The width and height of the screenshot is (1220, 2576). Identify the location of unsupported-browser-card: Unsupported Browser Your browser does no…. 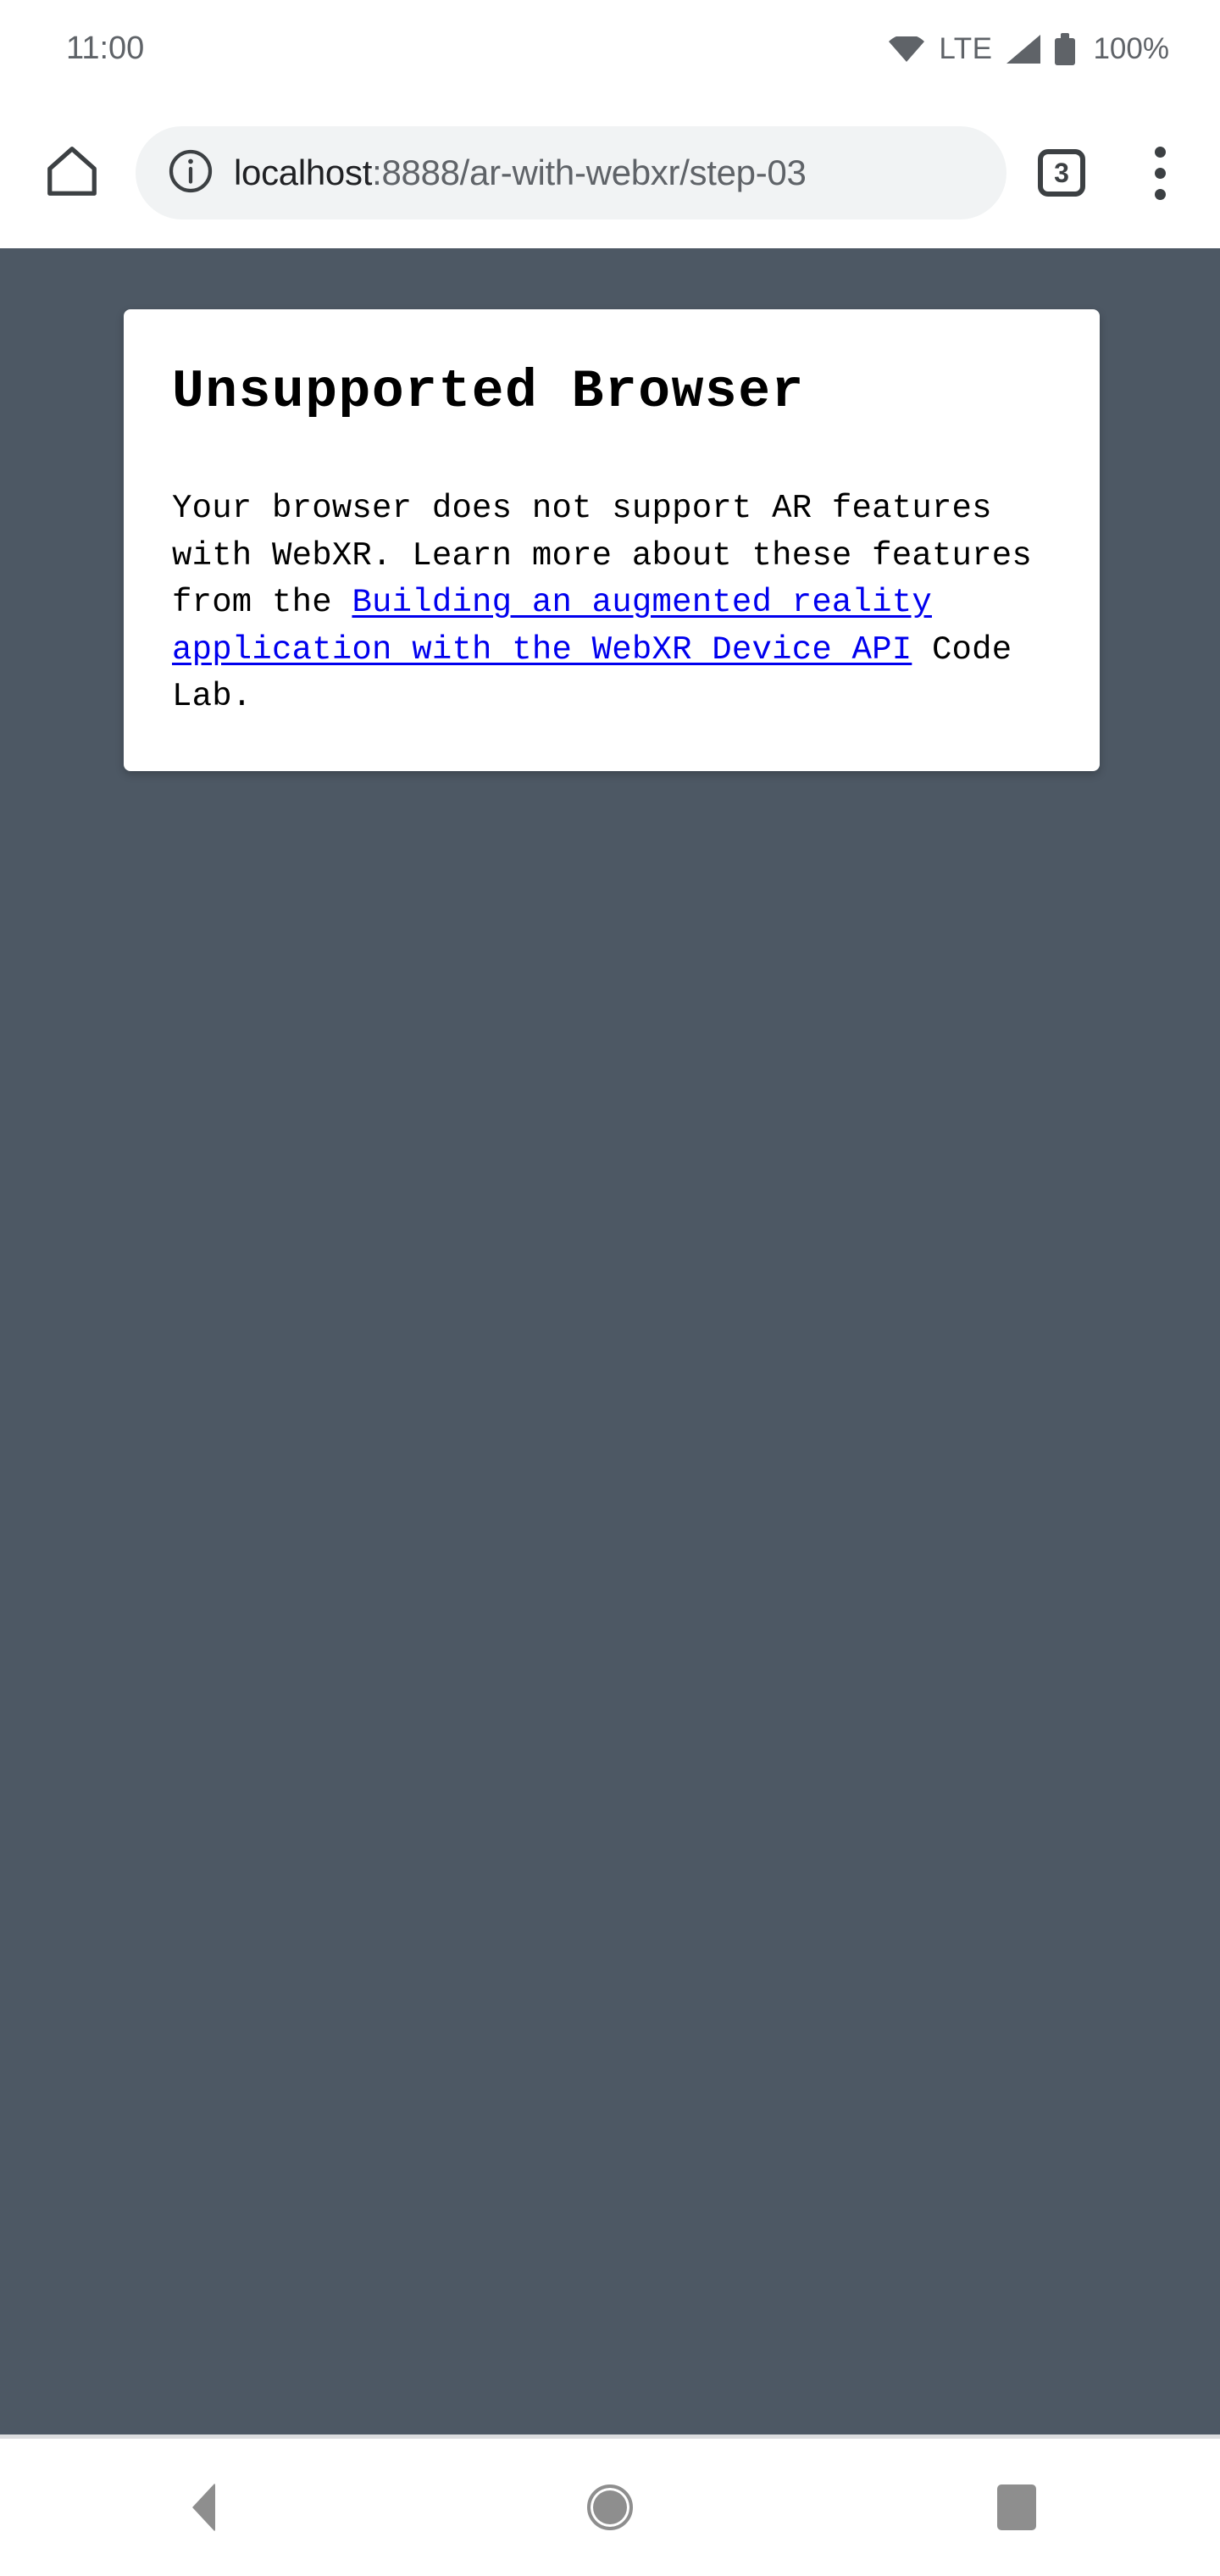
(612, 540).